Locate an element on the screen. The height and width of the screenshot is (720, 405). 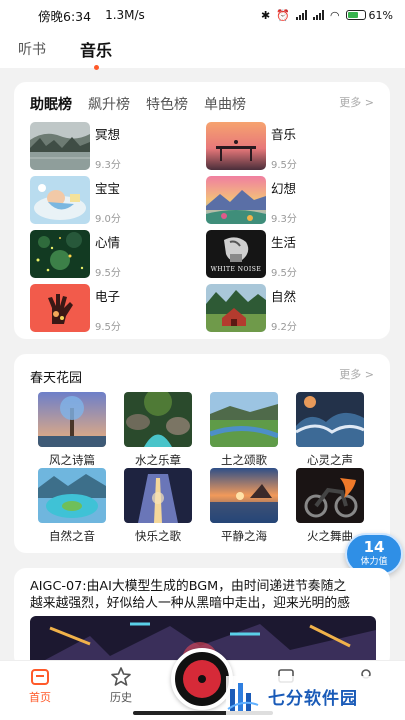
nav-history-label: 历史 is located at coordinates (121, 697).